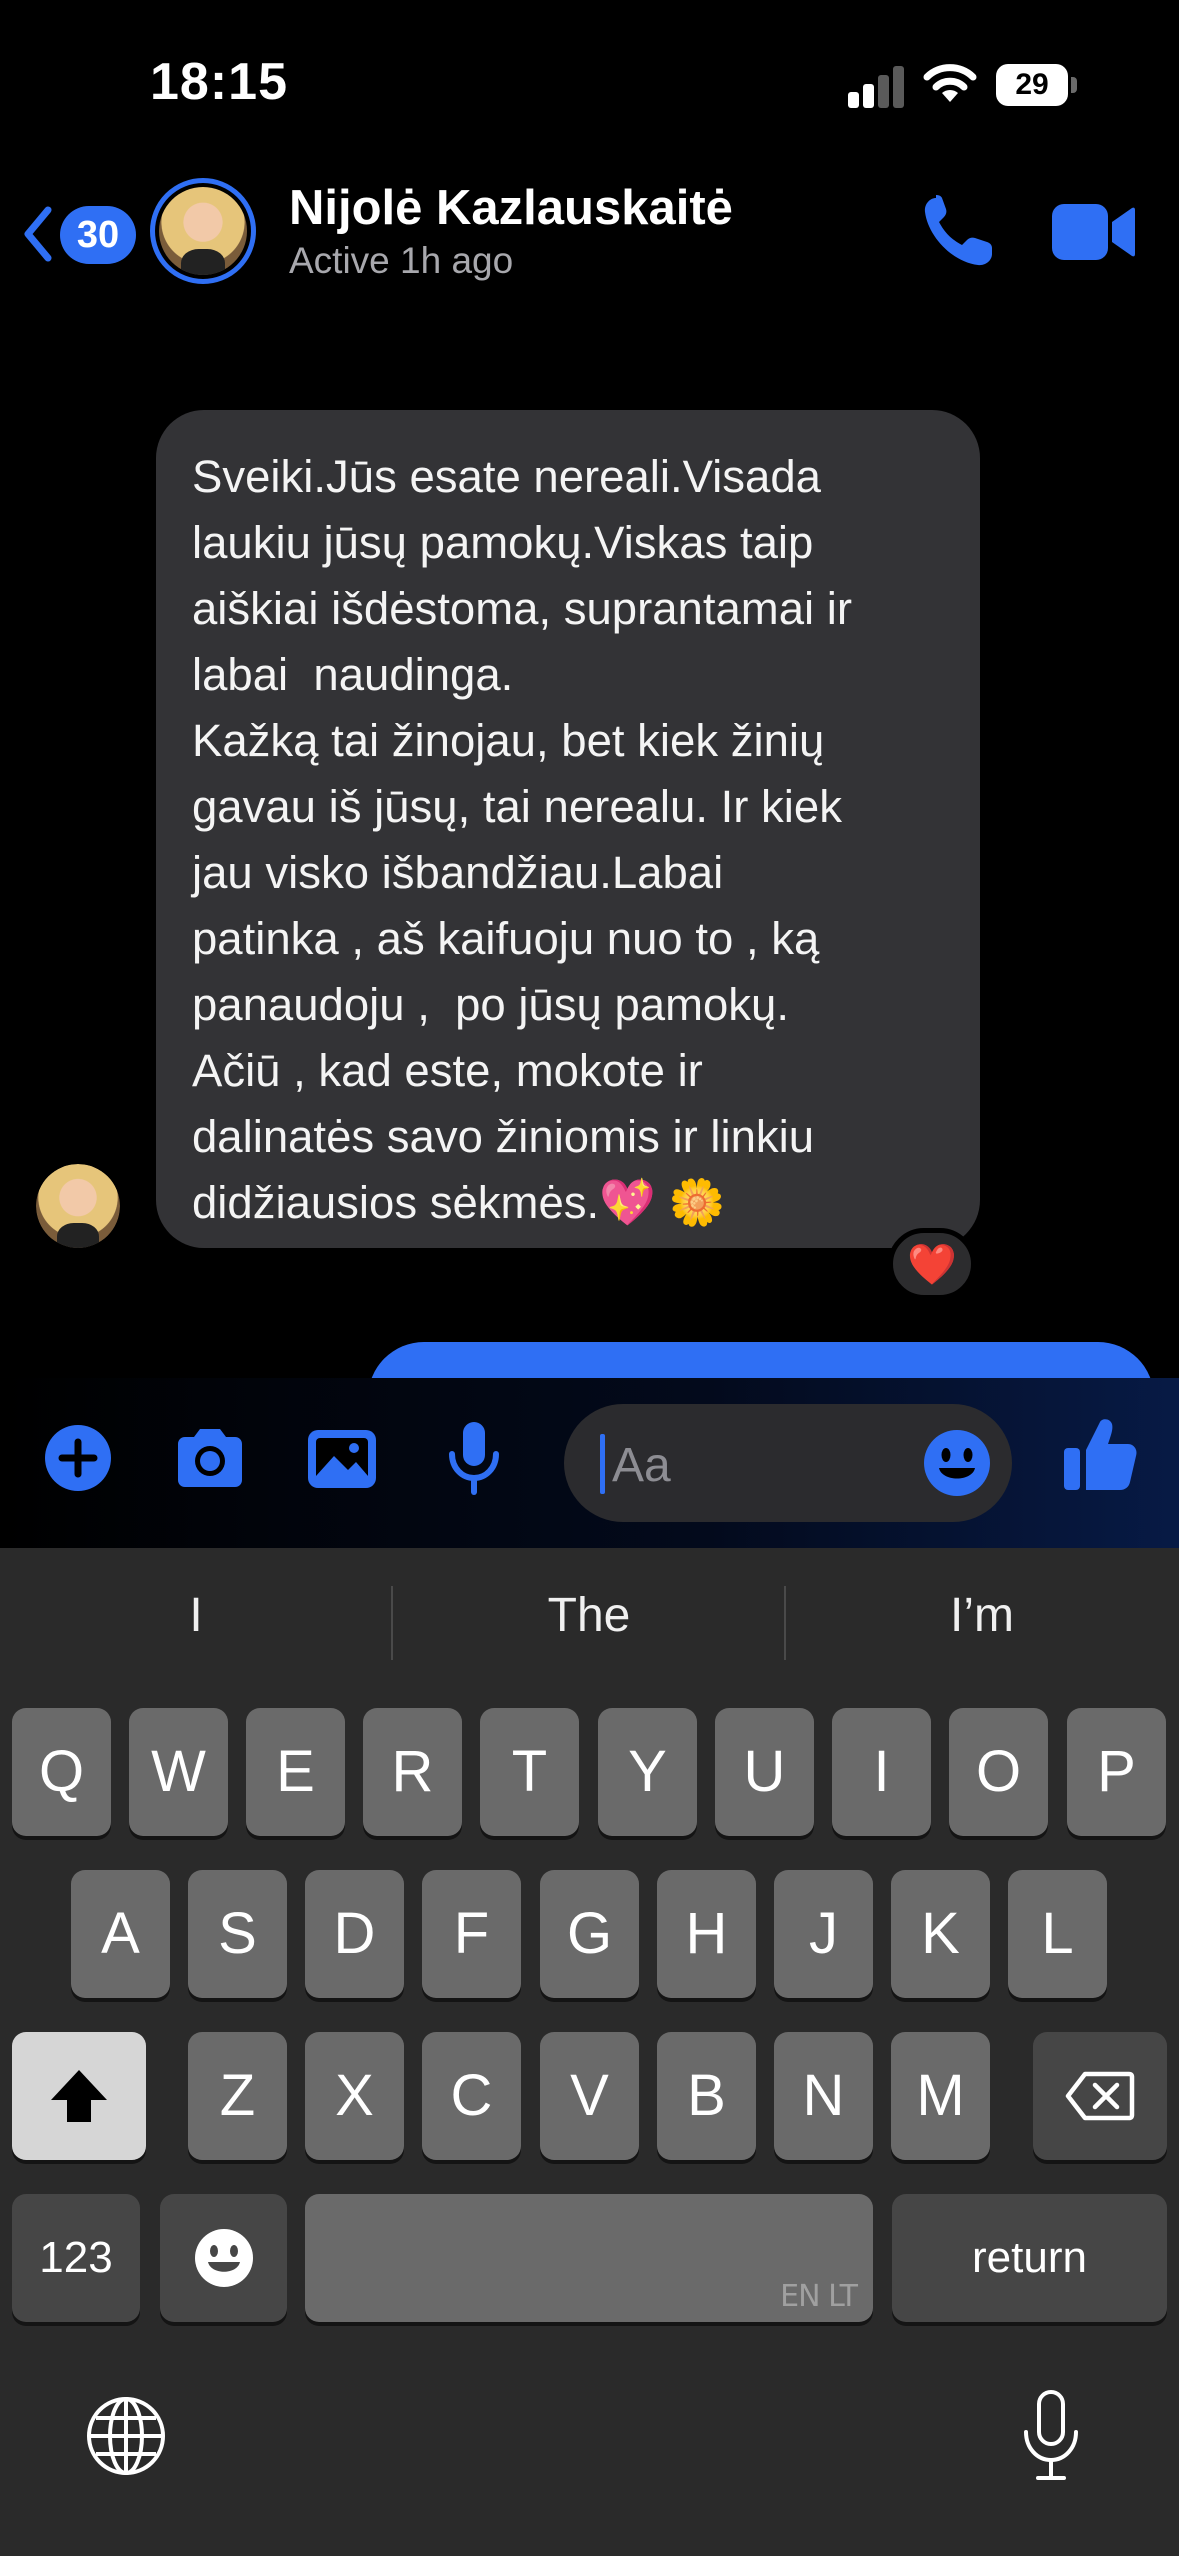 Image resolution: width=1179 pixels, height=2556 pixels. I want to click on key-r: R, so click(412, 1772).